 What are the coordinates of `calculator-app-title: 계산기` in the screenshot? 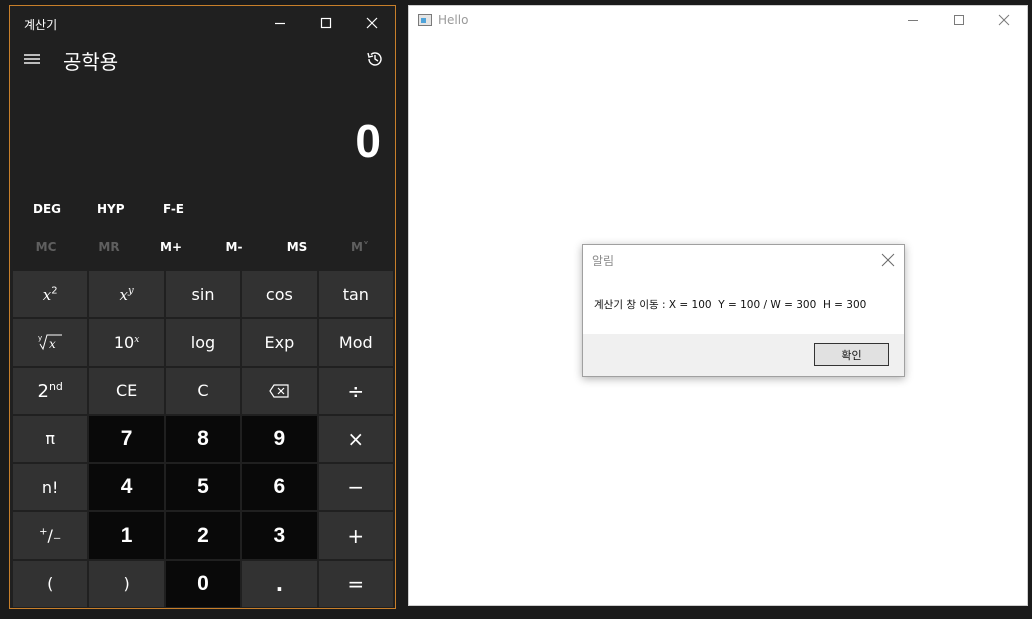 It's located at (41, 25).